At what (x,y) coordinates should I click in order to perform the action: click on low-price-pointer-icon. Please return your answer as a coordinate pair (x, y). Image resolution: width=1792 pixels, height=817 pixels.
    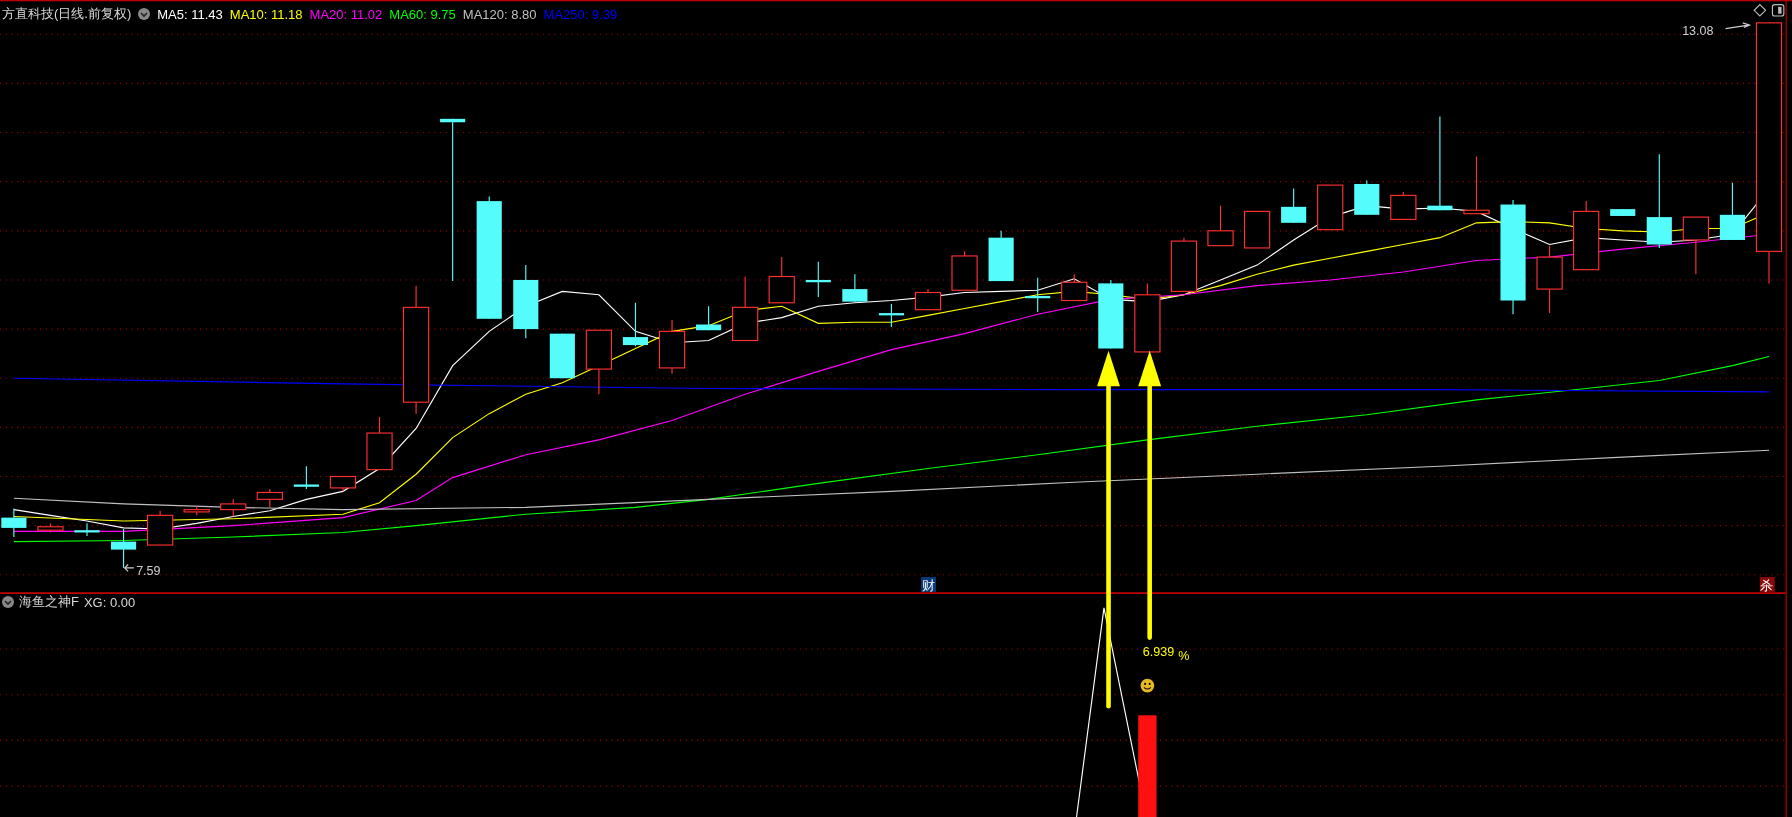
    Looking at the image, I should click on (129, 567).